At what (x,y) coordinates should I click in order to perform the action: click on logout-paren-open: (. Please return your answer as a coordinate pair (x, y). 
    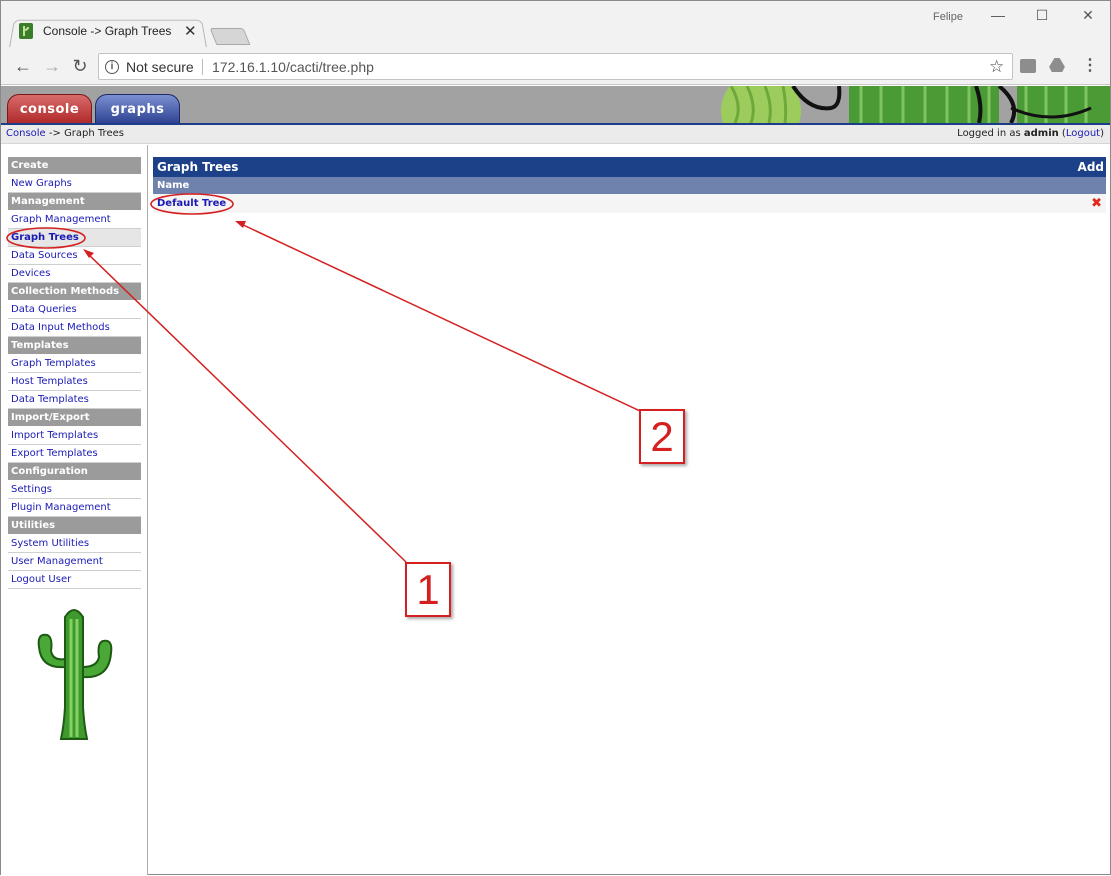
    Looking at the image, I should click on (1062, 133).